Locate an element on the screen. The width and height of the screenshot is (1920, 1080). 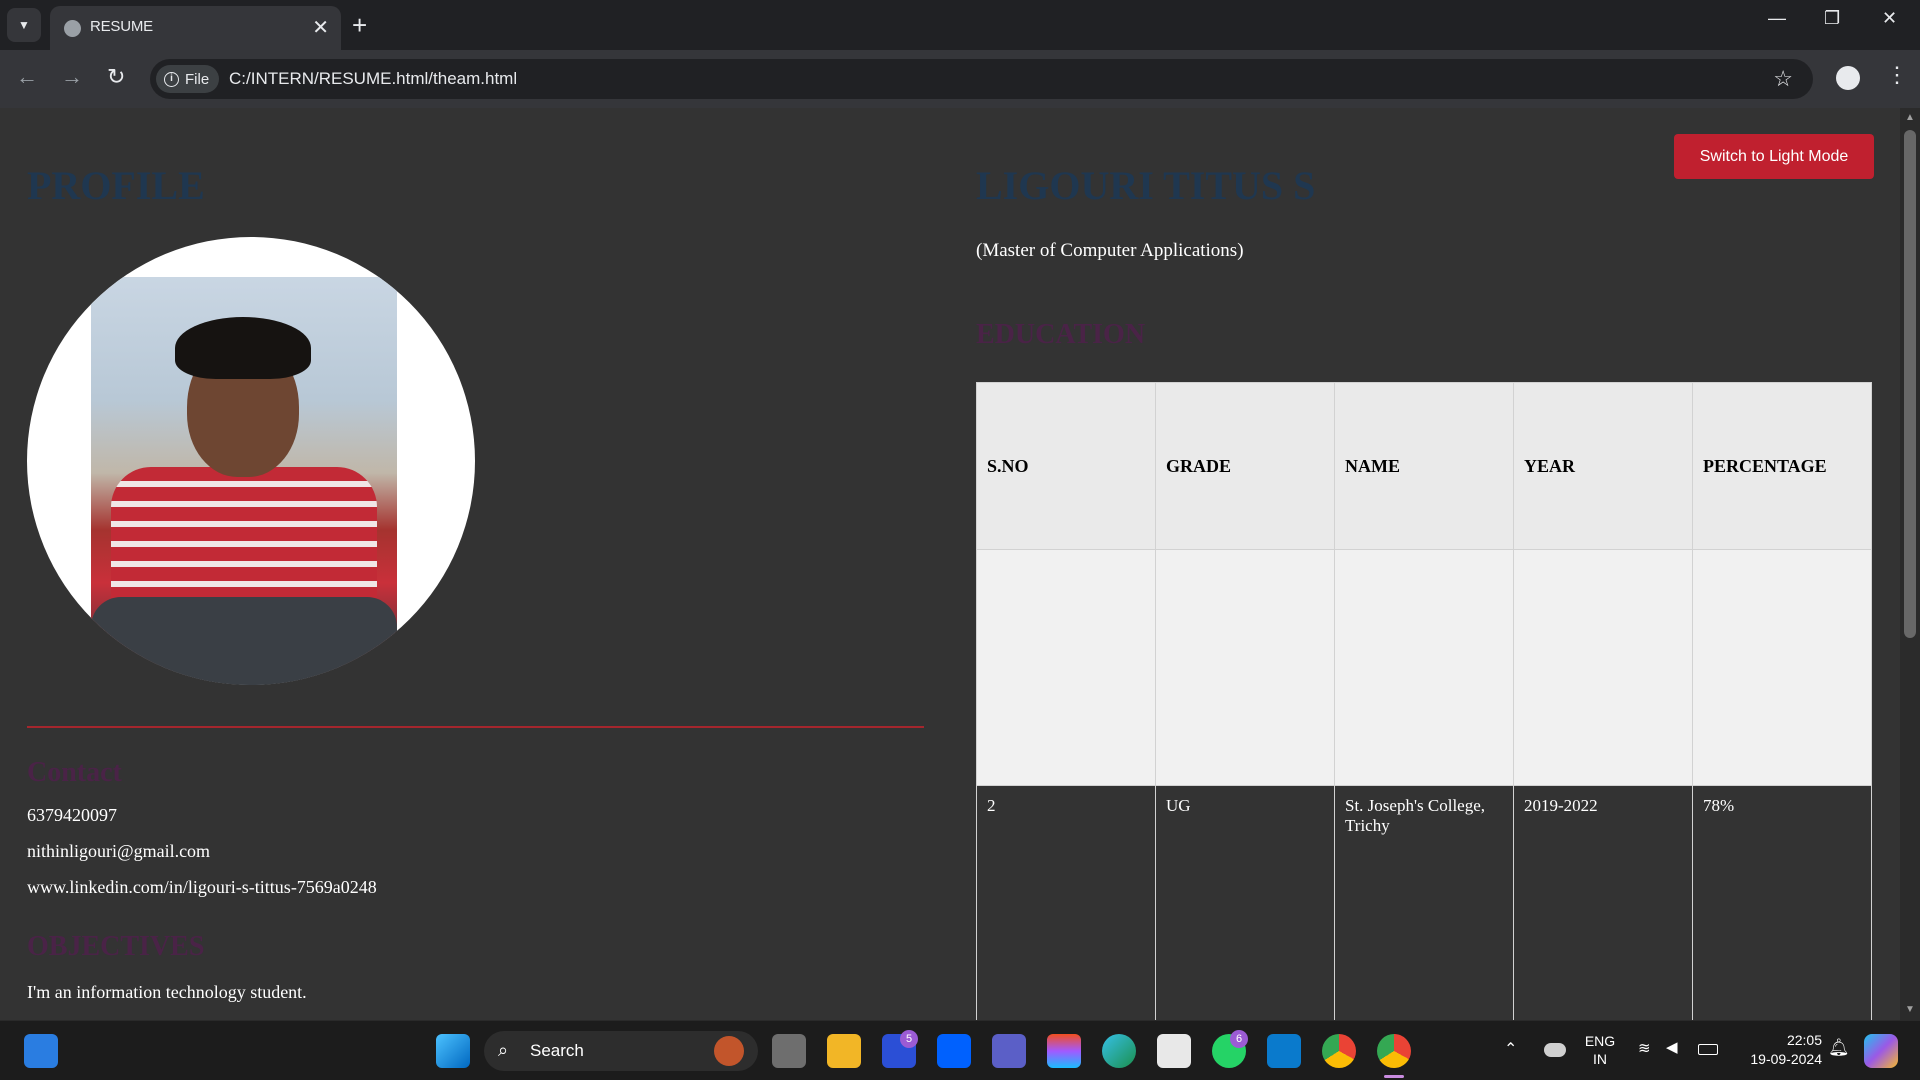
chrome-icon is located at coordinates (1339, 1051).